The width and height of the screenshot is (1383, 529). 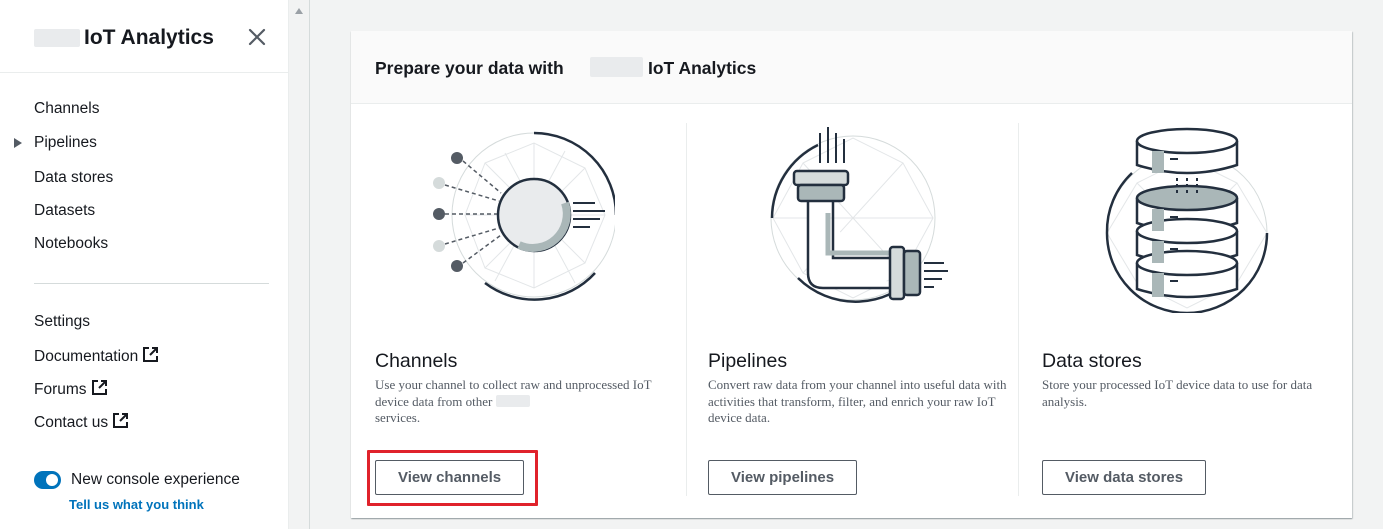 I want to click on contact-us-label: Contact us, so click(x=71, y=422).